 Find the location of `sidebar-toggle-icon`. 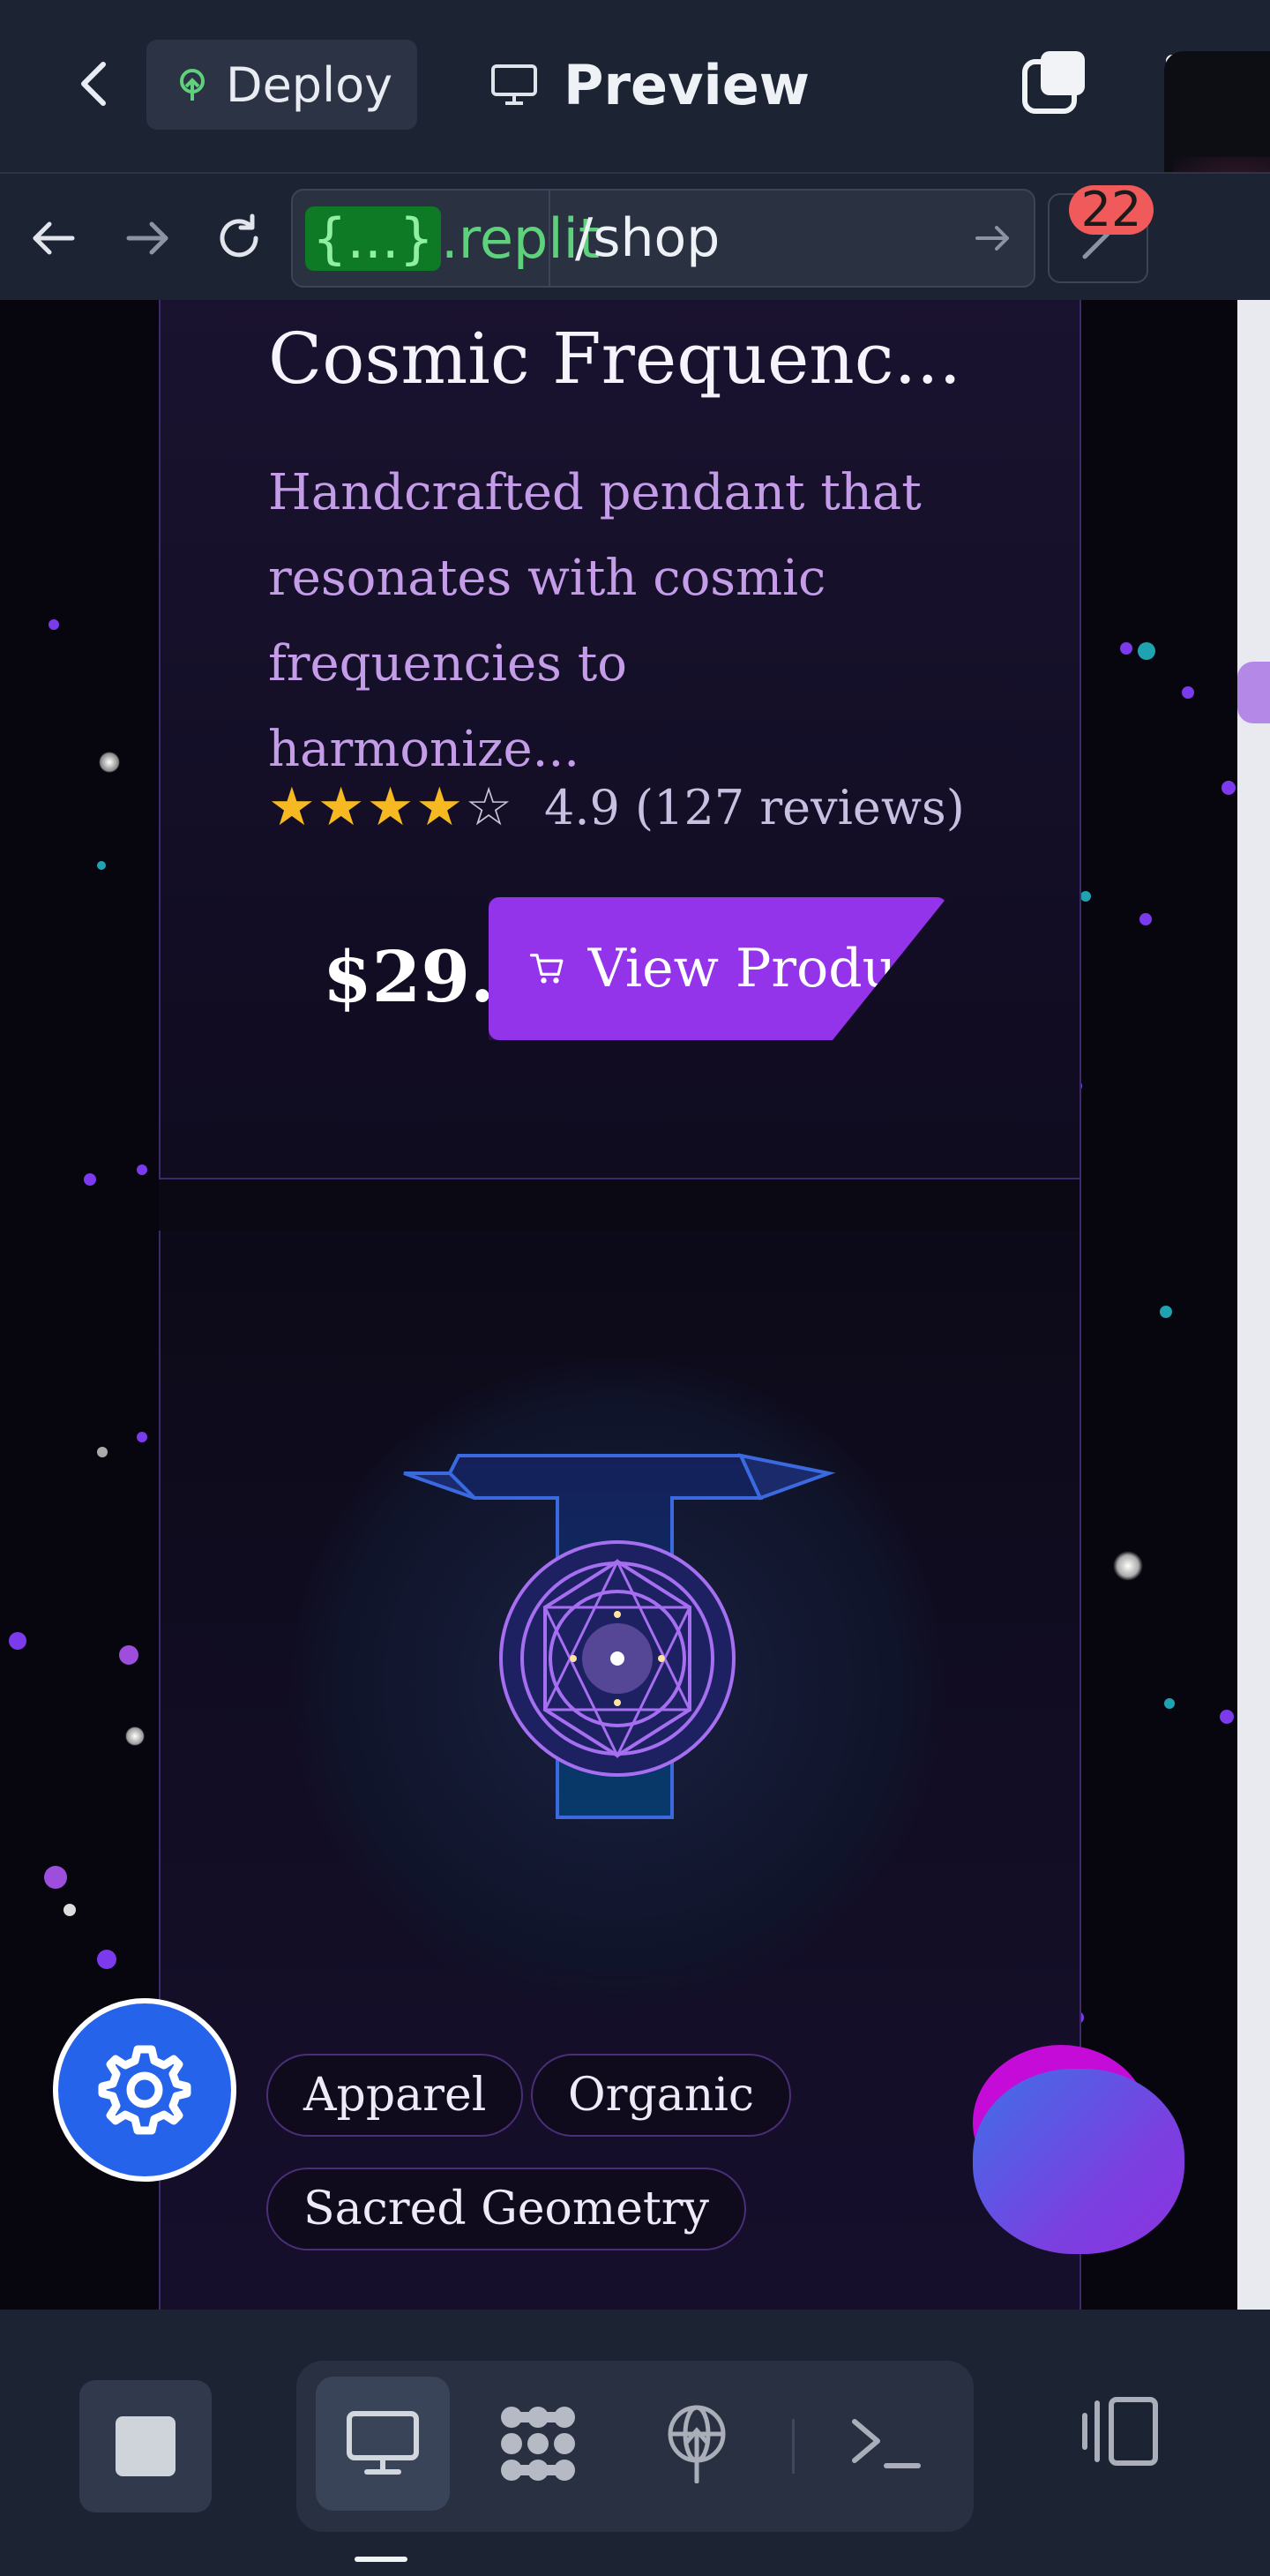

sidebar-toggle-icon is located at coordinates (1120, 2432).